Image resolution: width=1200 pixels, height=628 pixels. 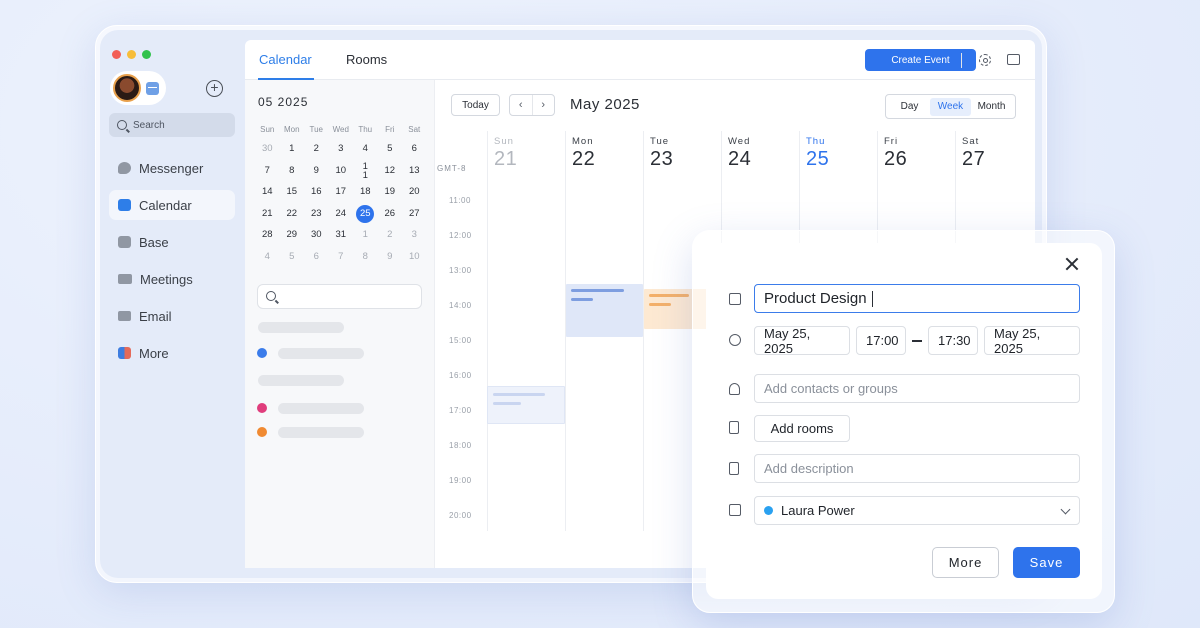 I want to click on plus-circle-icon: +, so click(x=214, y=88).